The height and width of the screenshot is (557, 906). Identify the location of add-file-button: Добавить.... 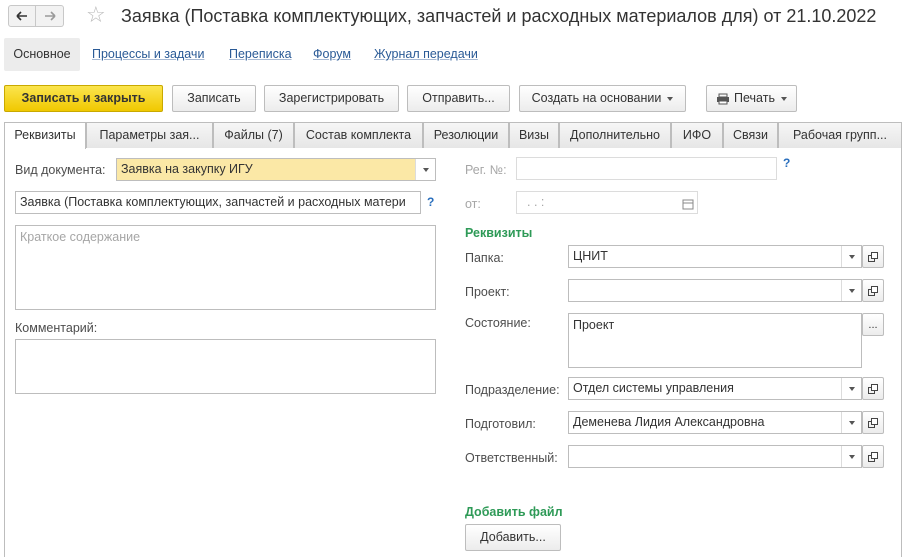
(513, 537).